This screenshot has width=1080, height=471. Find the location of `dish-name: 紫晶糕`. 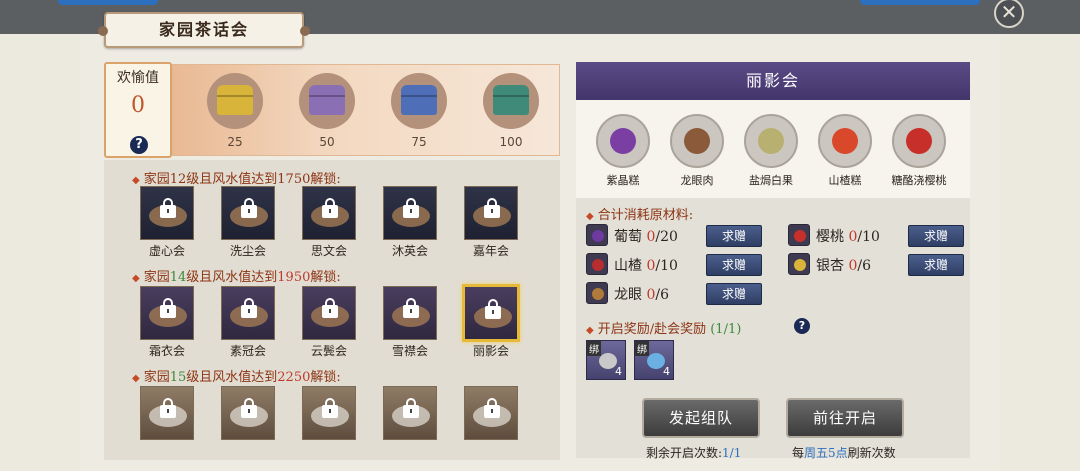

dish-name: 紫晶糕 is located at coordinates (623, 180).